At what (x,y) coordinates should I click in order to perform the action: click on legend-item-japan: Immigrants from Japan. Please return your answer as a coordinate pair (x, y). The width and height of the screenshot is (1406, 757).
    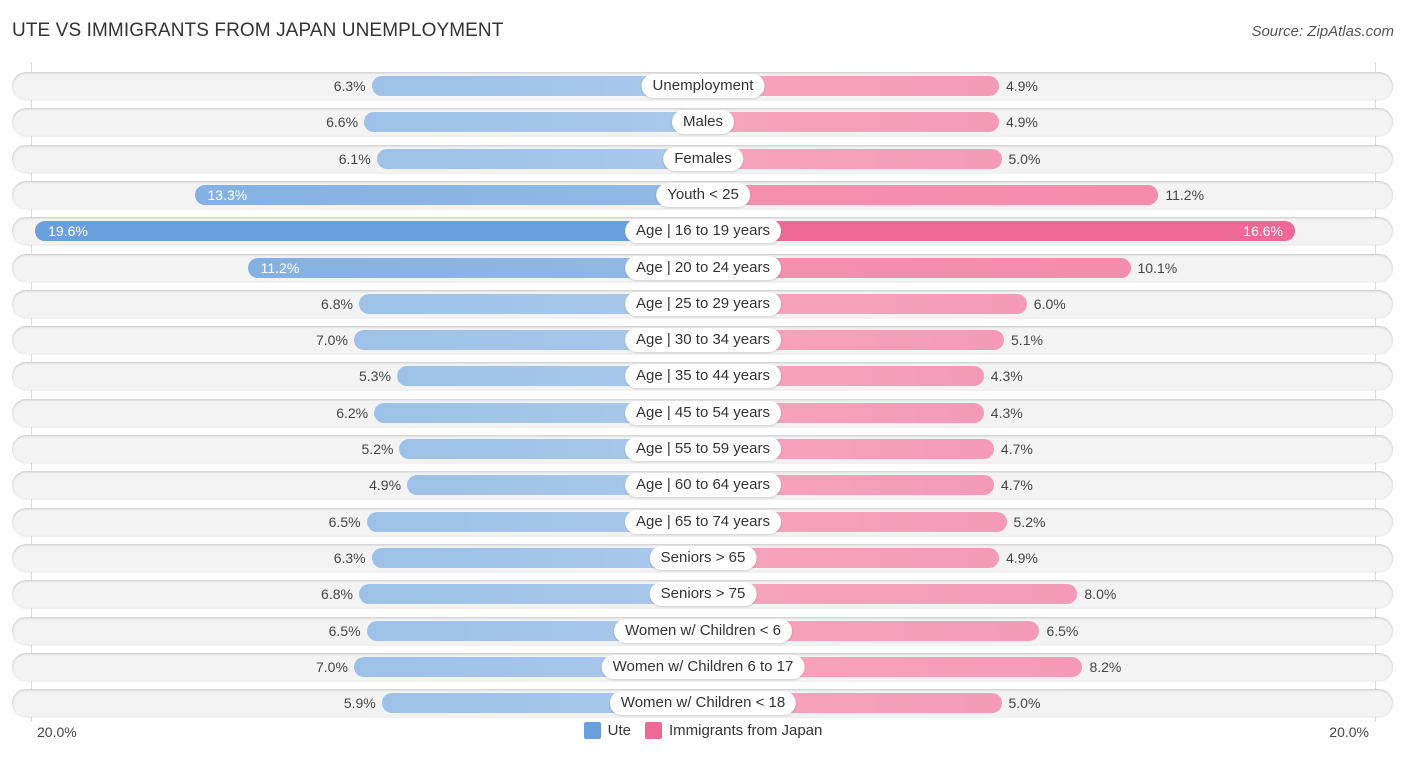
    Looking at the image, I should click on (733, 730).